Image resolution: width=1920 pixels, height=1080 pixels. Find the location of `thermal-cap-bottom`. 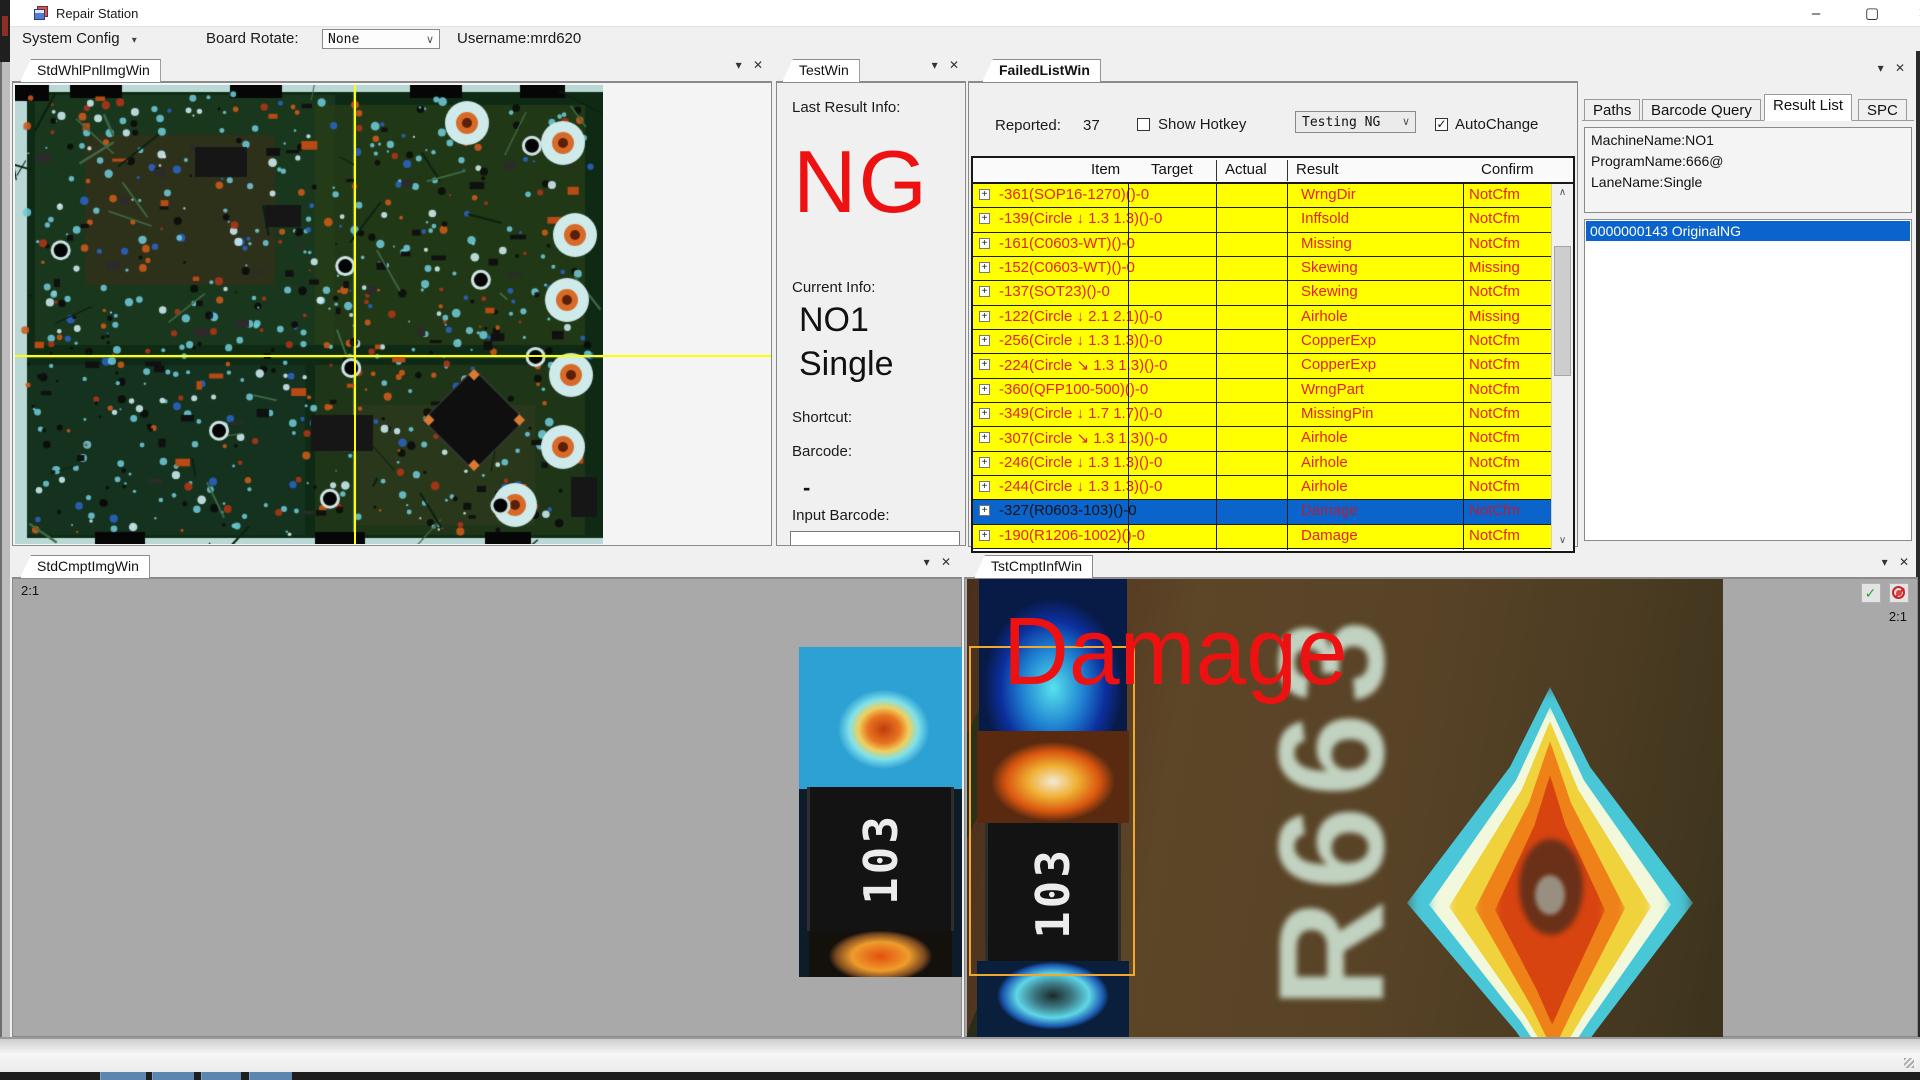

thermal-cap-bottom is located at coordinates (880, 954).